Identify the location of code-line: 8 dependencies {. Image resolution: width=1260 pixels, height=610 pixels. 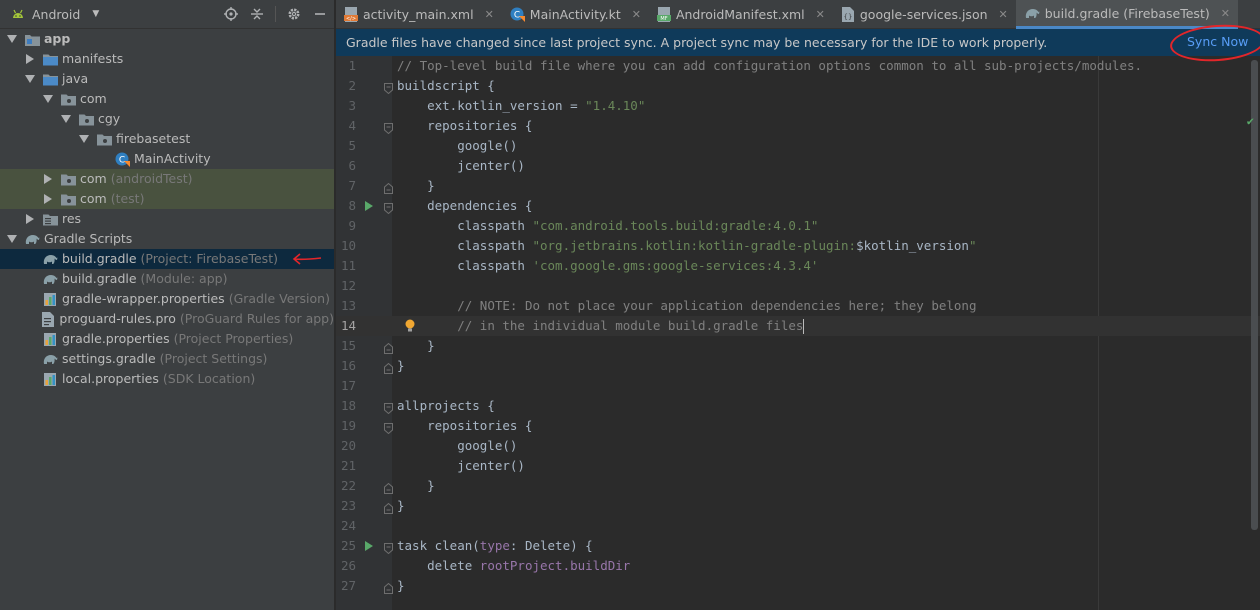
(798, 206).